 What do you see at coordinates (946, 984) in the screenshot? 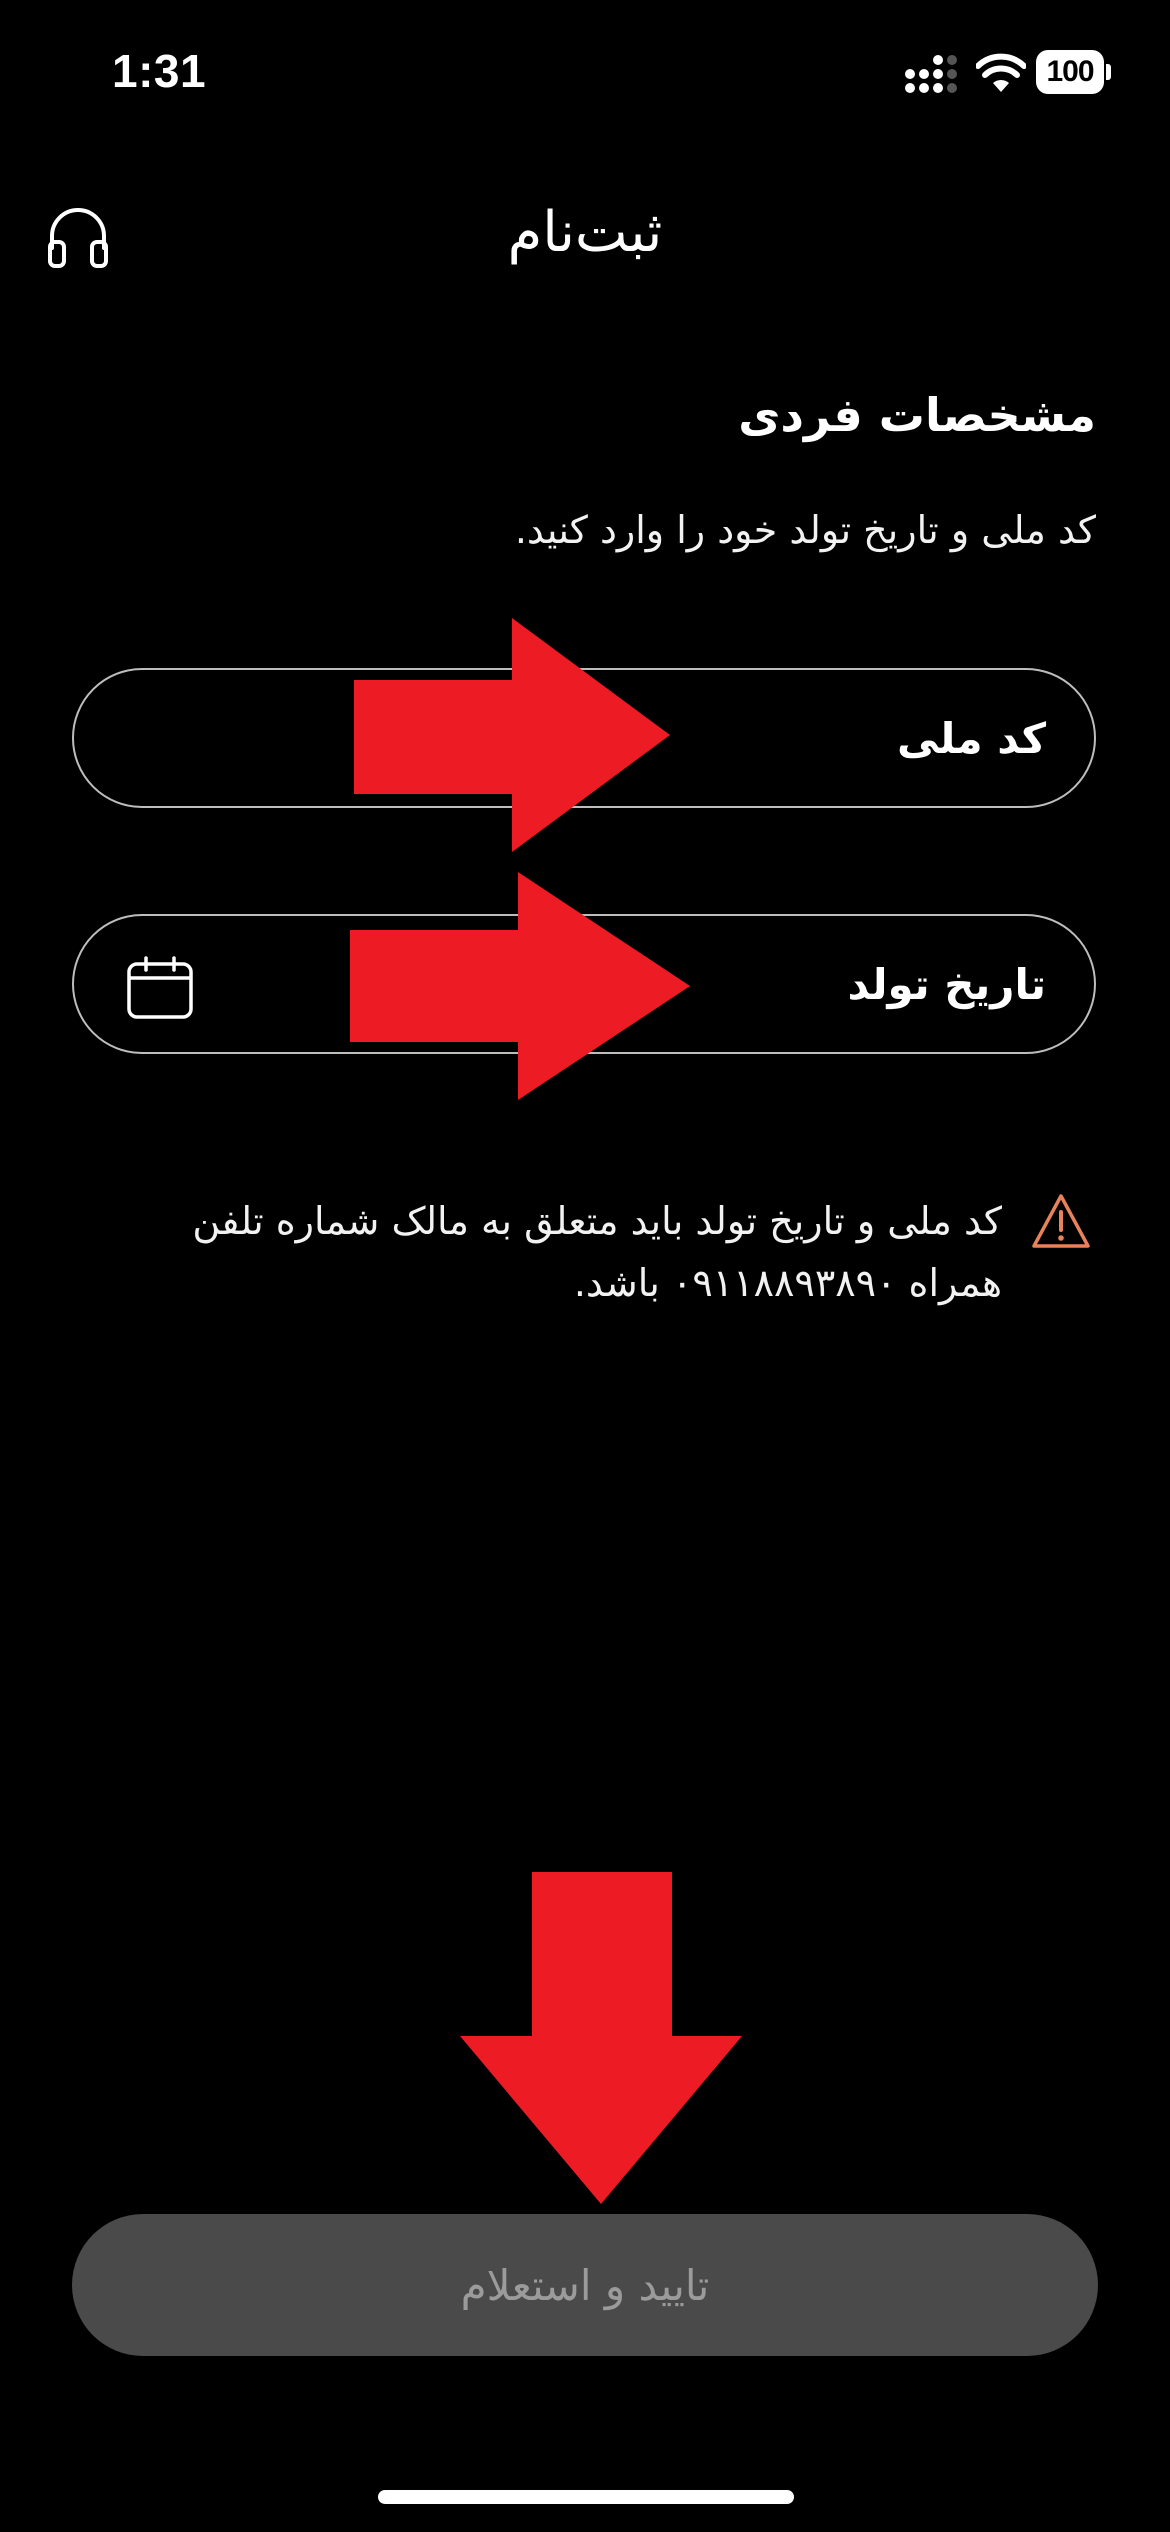
I see `birth-date-label: تاریخ تولد` at bounding box center [946, 984].